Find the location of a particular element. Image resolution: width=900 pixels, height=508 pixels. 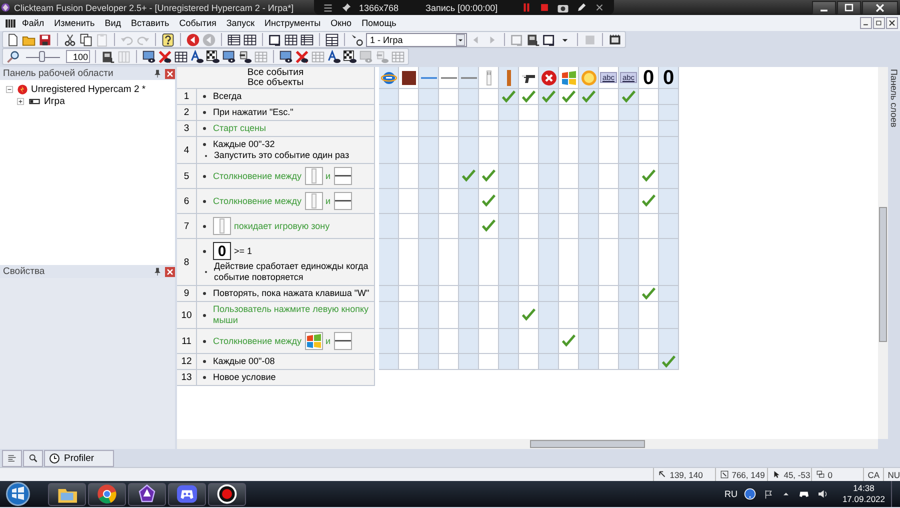

frame-dropdown: 1 - Игра is located at coordinates (416, 39).